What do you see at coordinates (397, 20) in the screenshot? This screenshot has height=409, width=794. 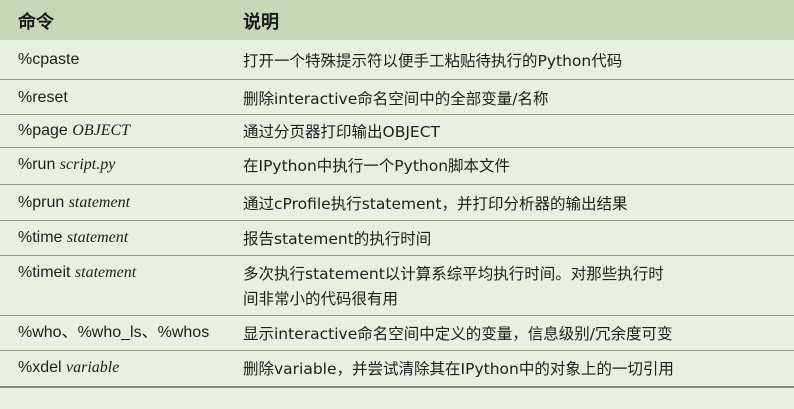 I see `table-header: 命令 说明` at bounding box center [397, 20].